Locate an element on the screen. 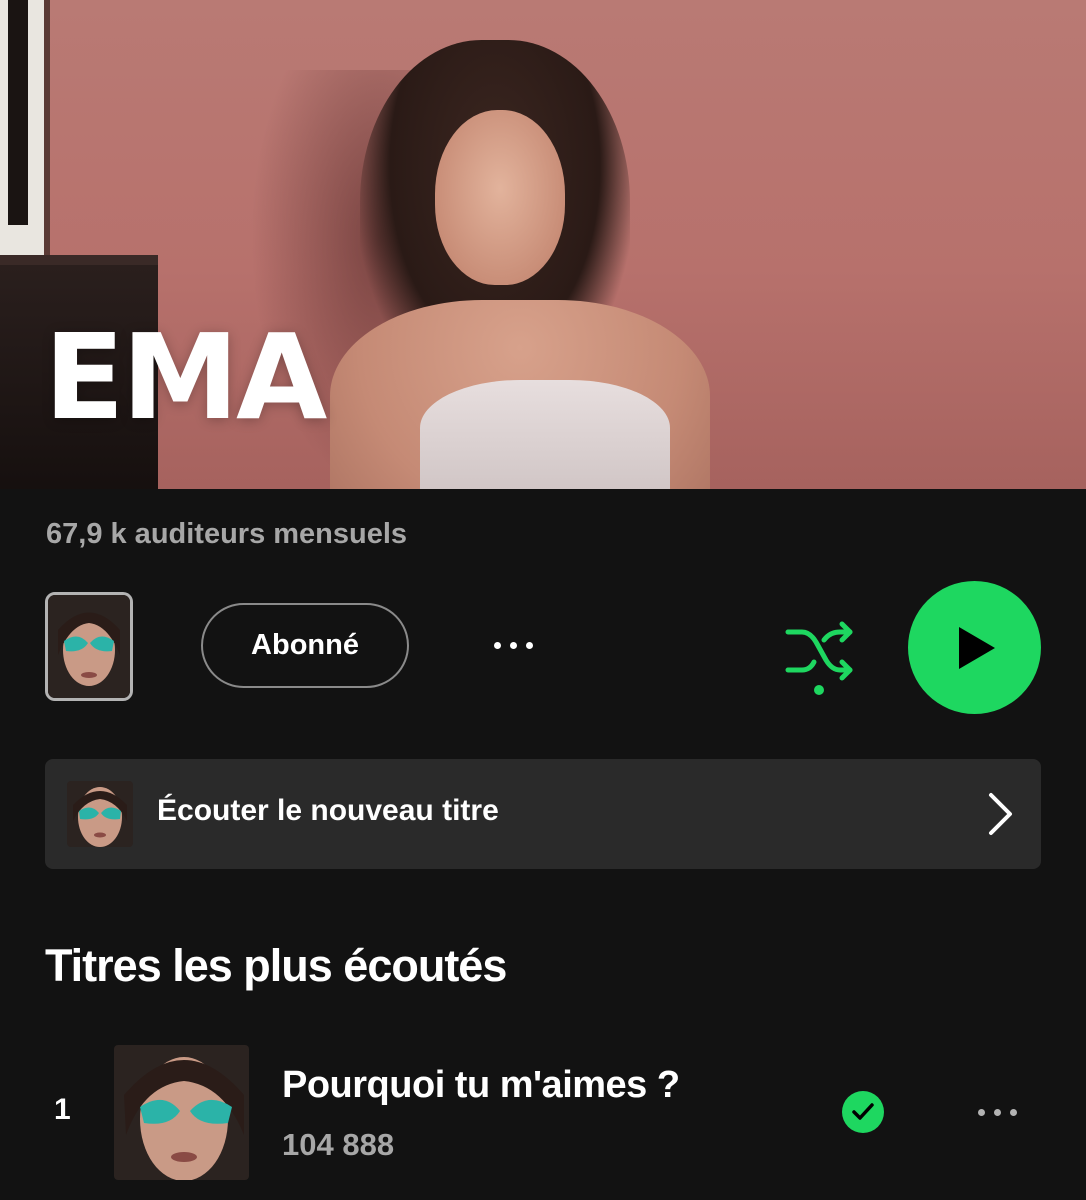  saved-check-icon is located at coordinates (863, 1112).